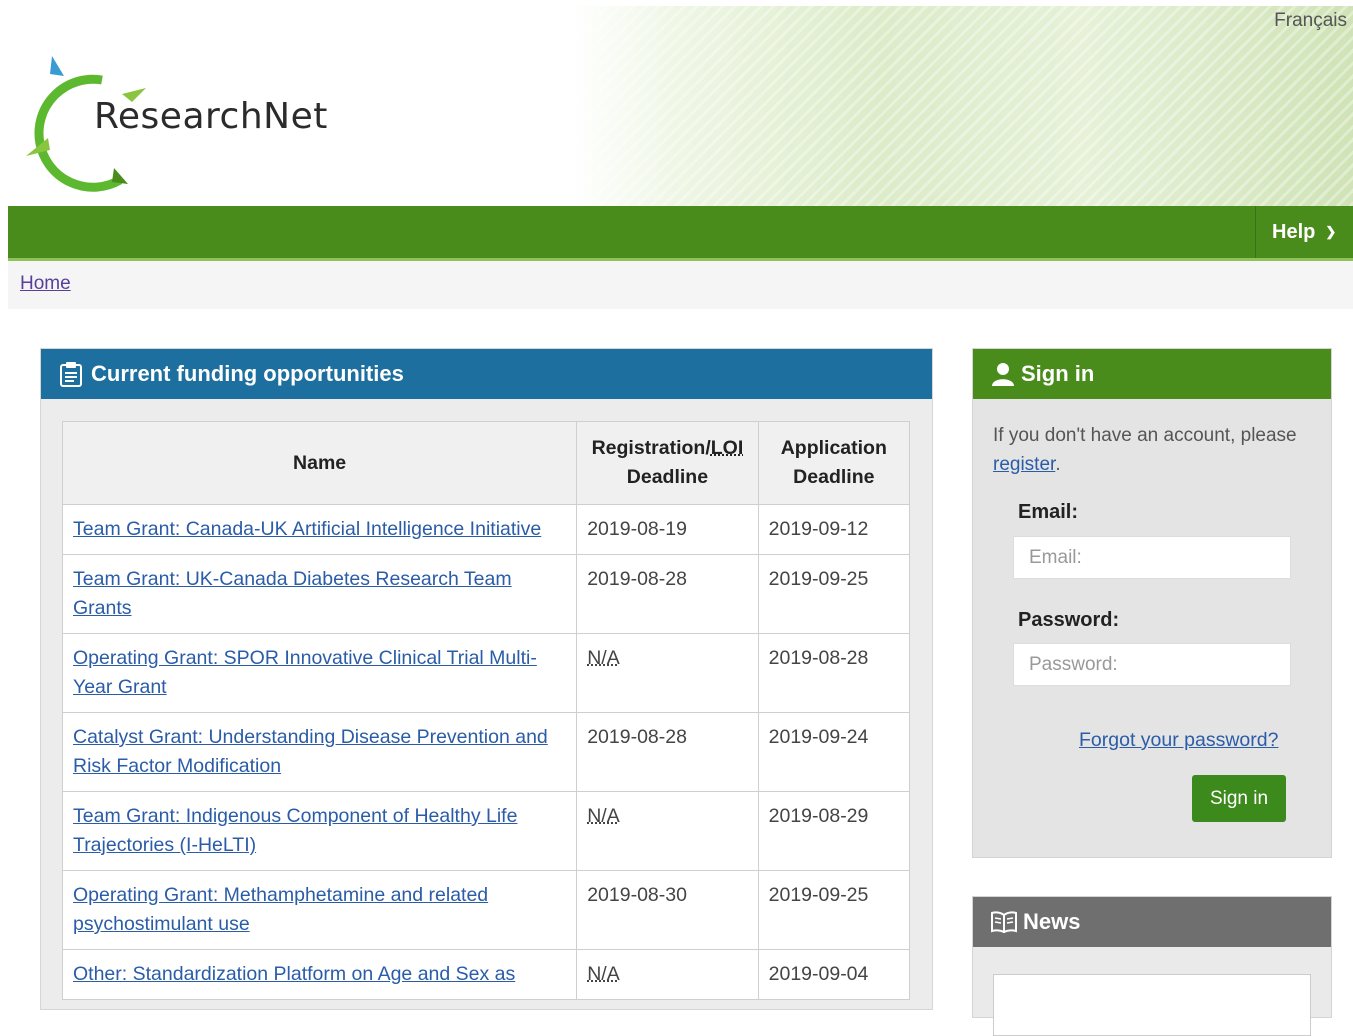 The width and height of the screenshot is (1353, 1036). I want to click on researchnet-logo: ResearchNet, so click(169, 122).